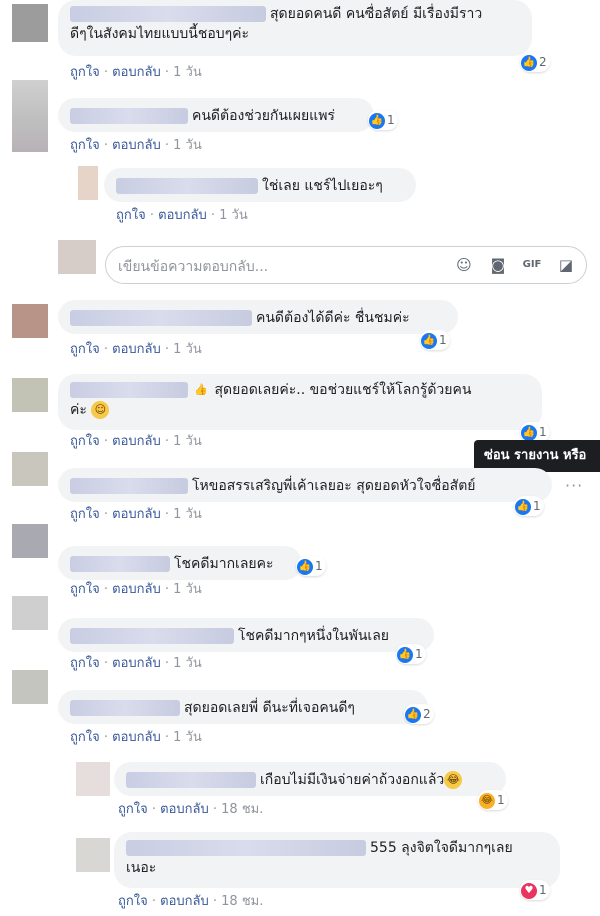 Image resolution: width=600 pixels, height=916 pixels. What do you see at coordinates (180, 563) in the screenshot?
I see `comment-bubble: โชคดีมากเลยคะ` at bounding box center [180, 563].